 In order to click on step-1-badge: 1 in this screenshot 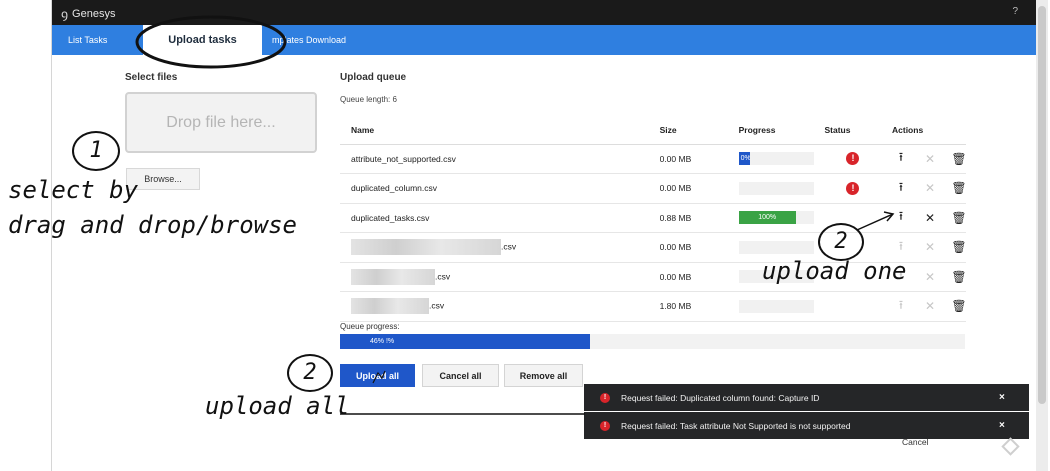, I will do `click(96, 151)`.